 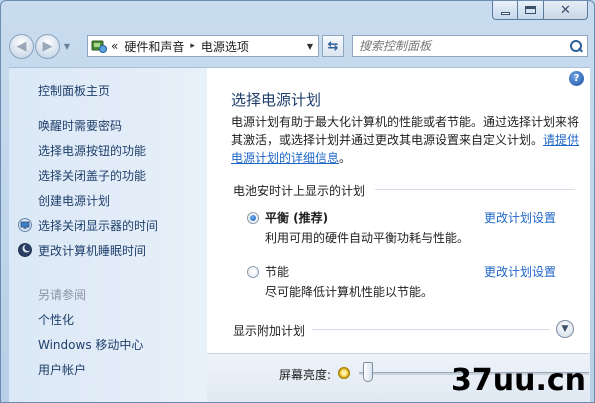 What do you see at coordinates (253, 272) in the screenshot?
I see `plan-power-saver-radio` at bounding box center [253, 272].